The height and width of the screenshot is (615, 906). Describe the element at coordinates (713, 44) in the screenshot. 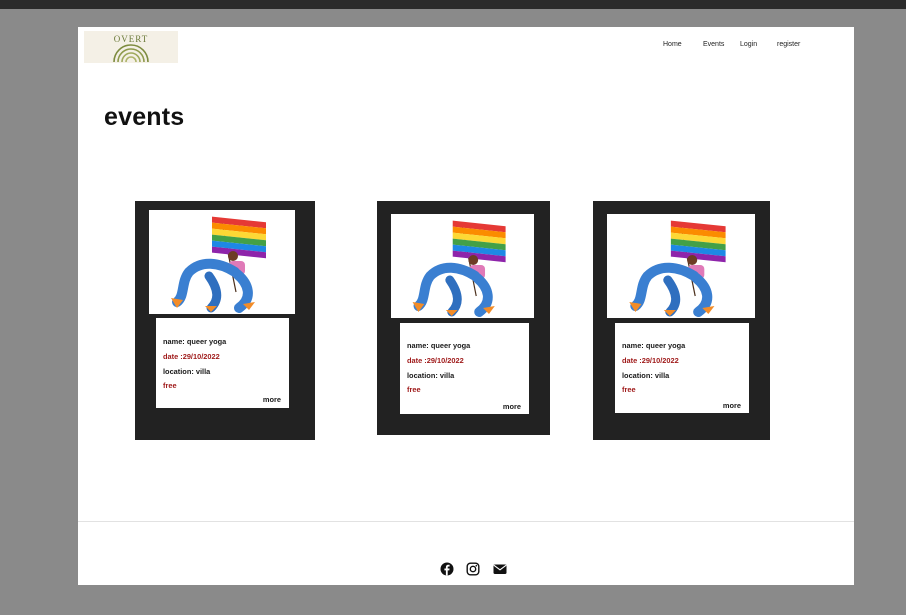

I see `nav-events: Events` at that location.